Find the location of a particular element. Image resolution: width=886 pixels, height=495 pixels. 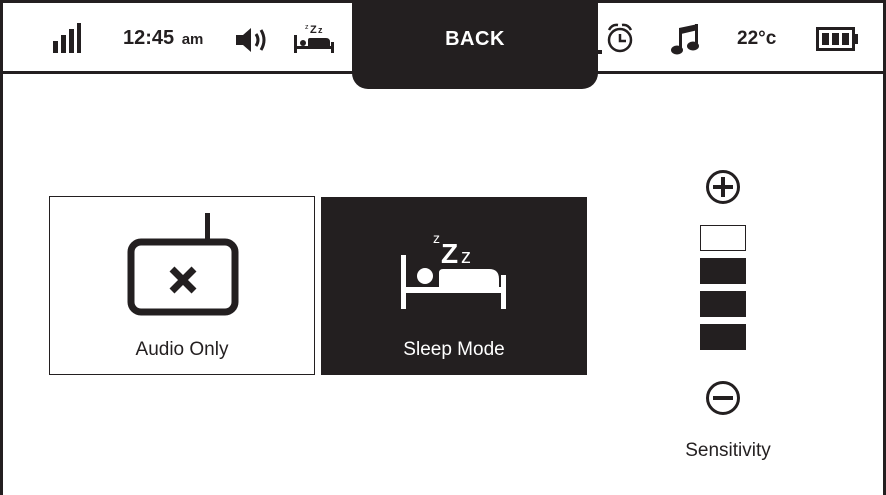

sensitivity-control: Sensitivity is located at coordinates (730, 315).